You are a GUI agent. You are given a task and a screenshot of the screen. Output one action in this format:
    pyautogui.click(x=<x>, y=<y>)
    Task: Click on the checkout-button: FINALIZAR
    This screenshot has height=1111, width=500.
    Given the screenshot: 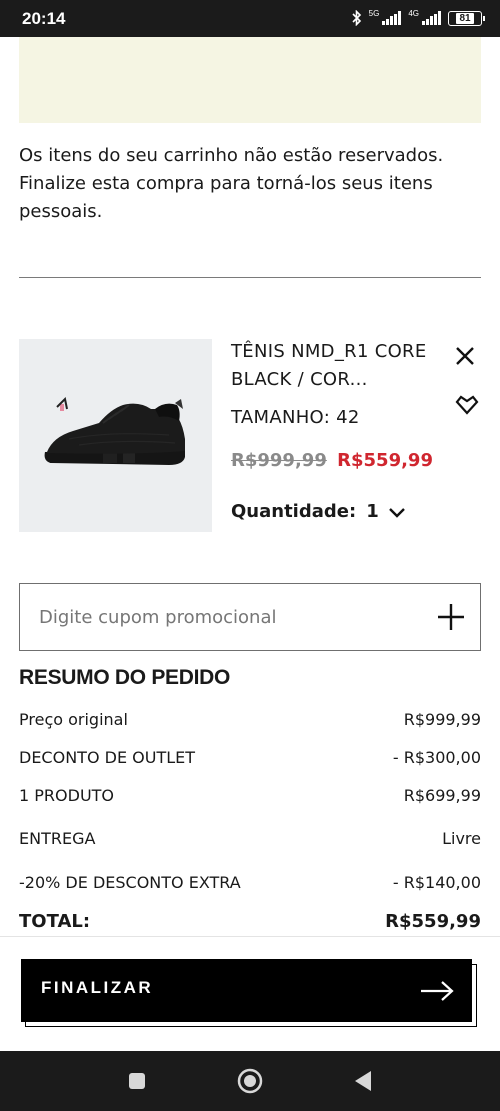 What is the action you would take?
    pyautogui.click(x=246, y=990)
    